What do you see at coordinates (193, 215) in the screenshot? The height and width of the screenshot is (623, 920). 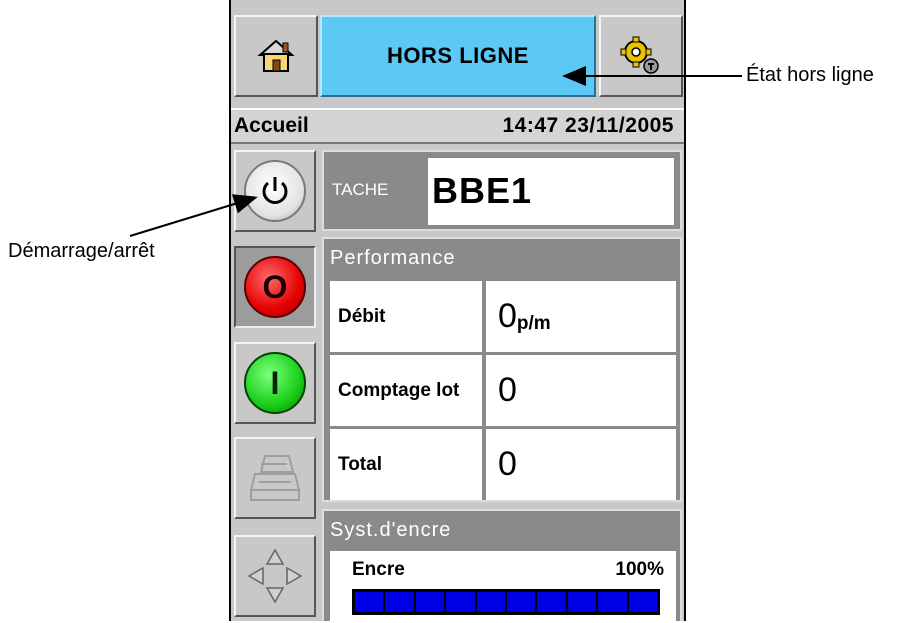 I see `power-arrow` at bounding box center [193, 215].